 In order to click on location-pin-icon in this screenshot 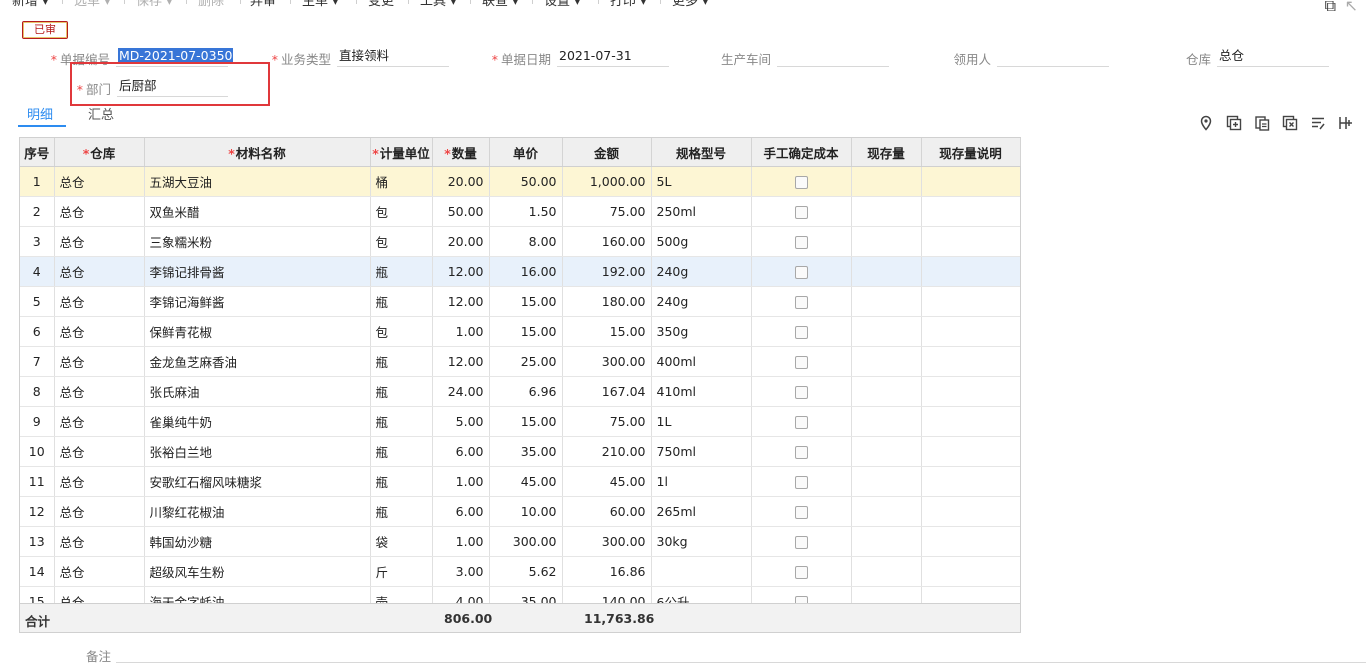, I will do `click(1206, 123)`.